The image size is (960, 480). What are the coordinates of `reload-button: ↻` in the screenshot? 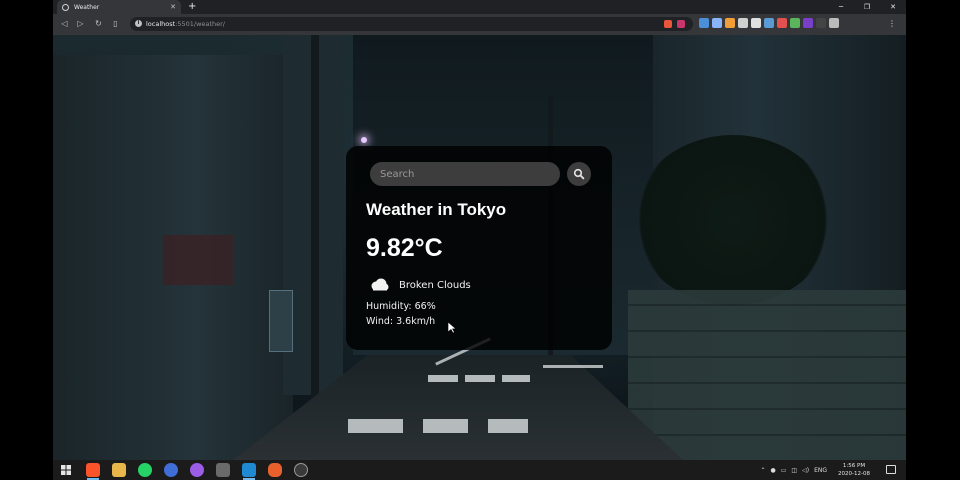 It's located at (98, 23).